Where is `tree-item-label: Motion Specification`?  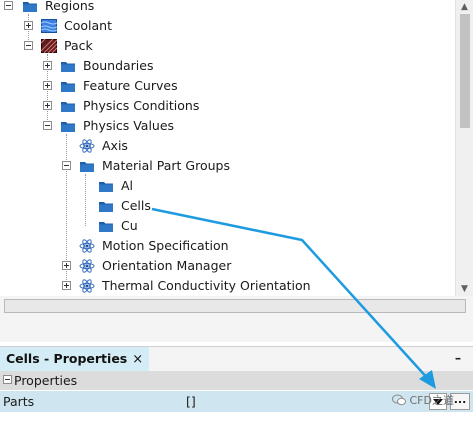 tree-item-label: Motion Specification is located at coordinates (165, 245).